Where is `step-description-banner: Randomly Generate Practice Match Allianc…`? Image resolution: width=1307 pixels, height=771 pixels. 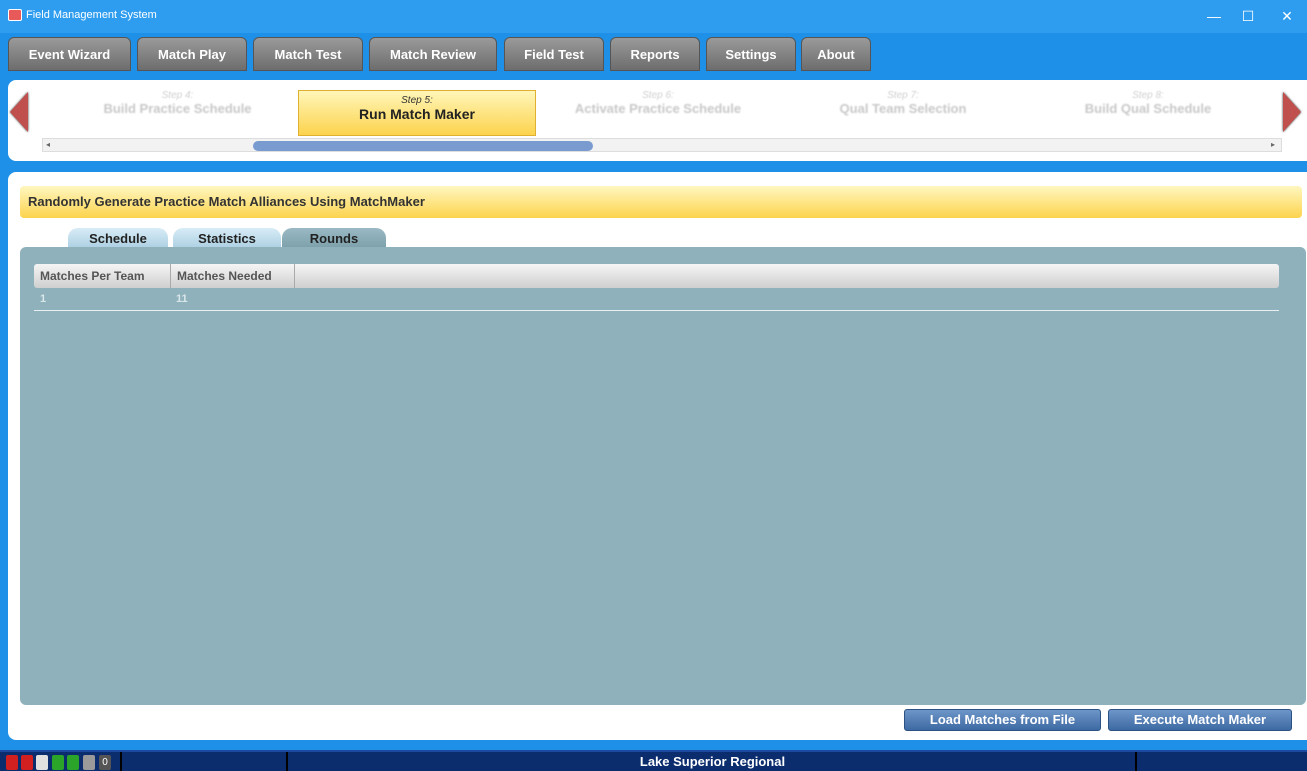
step-description-banner: Randomly Generate Practice Match Allianc… is located at coordinates (661, 202).